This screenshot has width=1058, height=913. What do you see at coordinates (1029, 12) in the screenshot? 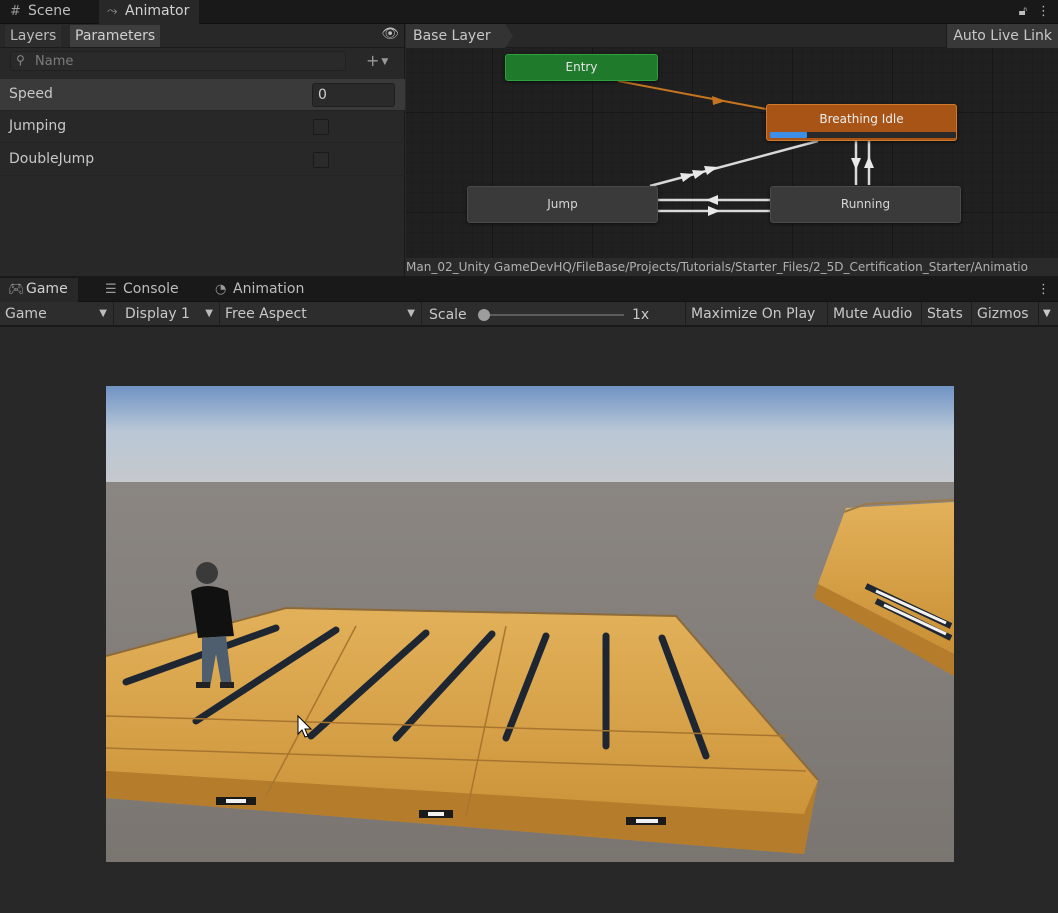
I see `window-controls: 🔓︎ ⋮` at bounding box center [1029, 12].